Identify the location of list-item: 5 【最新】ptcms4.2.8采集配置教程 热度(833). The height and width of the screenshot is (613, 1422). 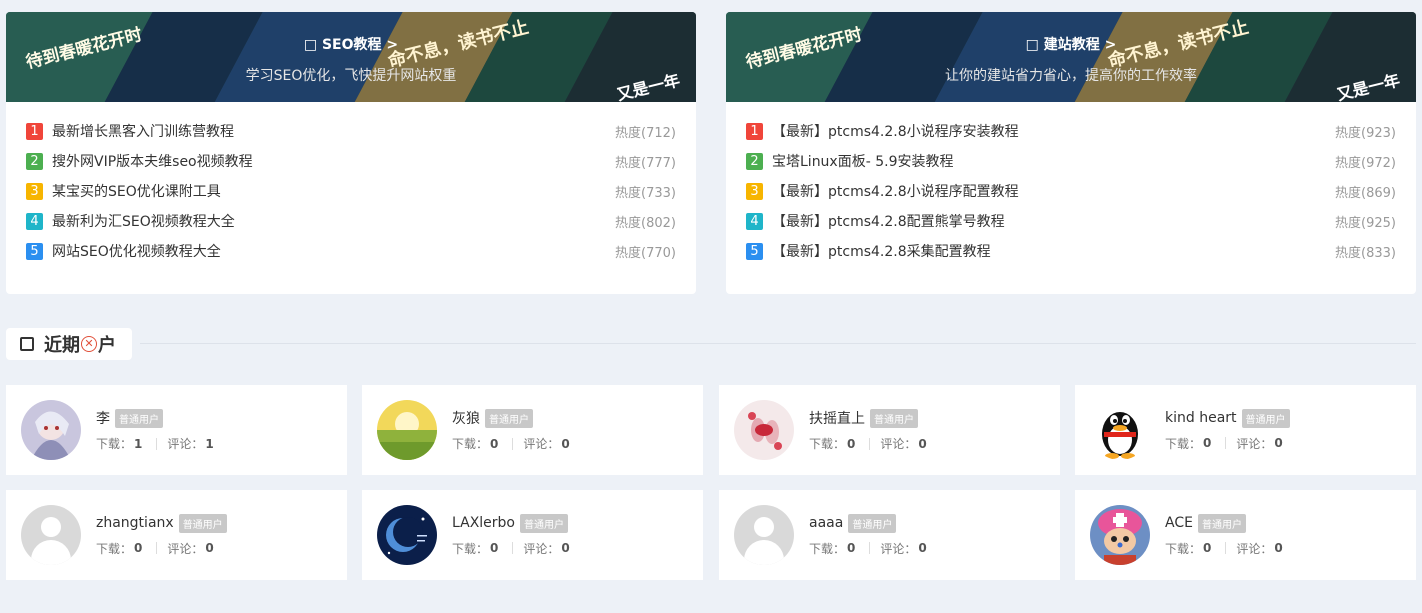
(1071, 251).